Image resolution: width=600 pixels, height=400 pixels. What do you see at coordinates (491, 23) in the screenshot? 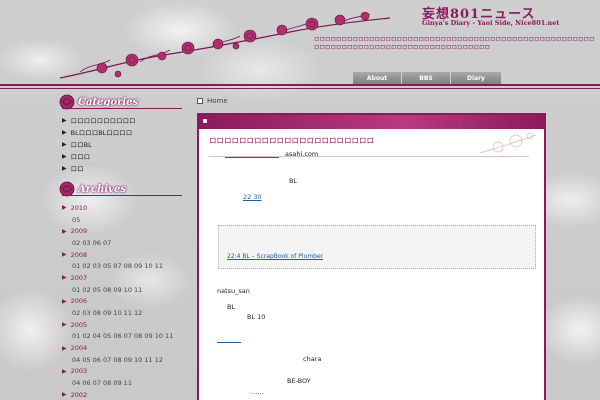
I see `site-subtitle: Ginya's Diary - Yaoi Side, Nice801.net` at bounding box center [491, 23].